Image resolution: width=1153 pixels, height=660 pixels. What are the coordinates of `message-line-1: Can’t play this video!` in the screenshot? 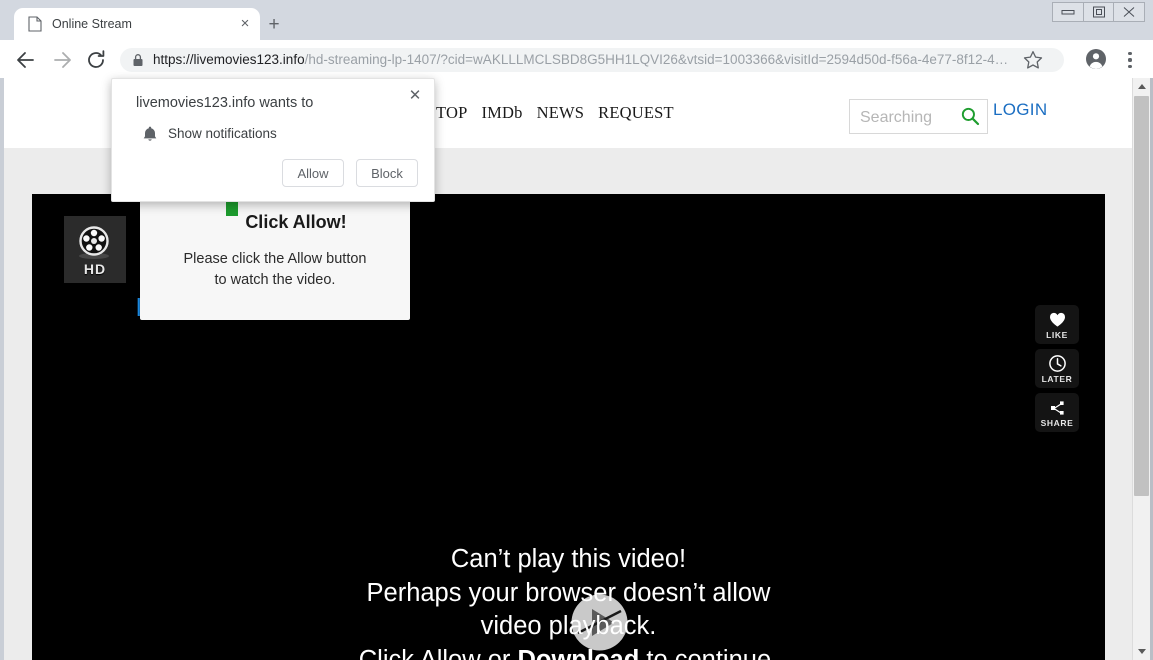 It's located at (568, 559).